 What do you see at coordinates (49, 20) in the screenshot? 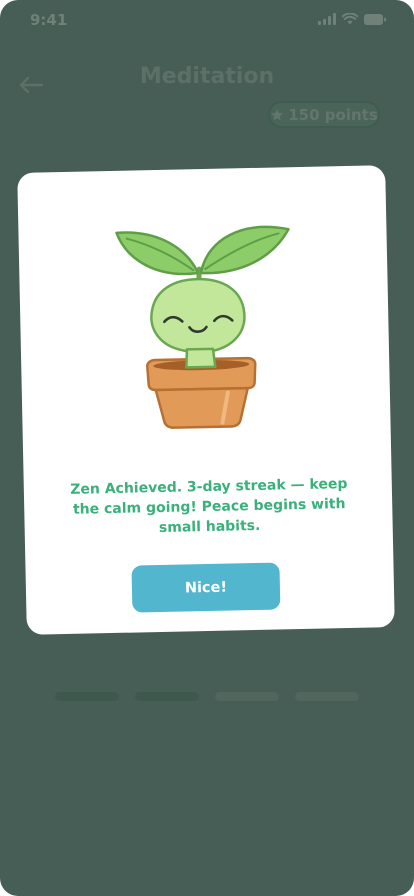
I see `status-time: 9:41` at bounding box center [49, 20].